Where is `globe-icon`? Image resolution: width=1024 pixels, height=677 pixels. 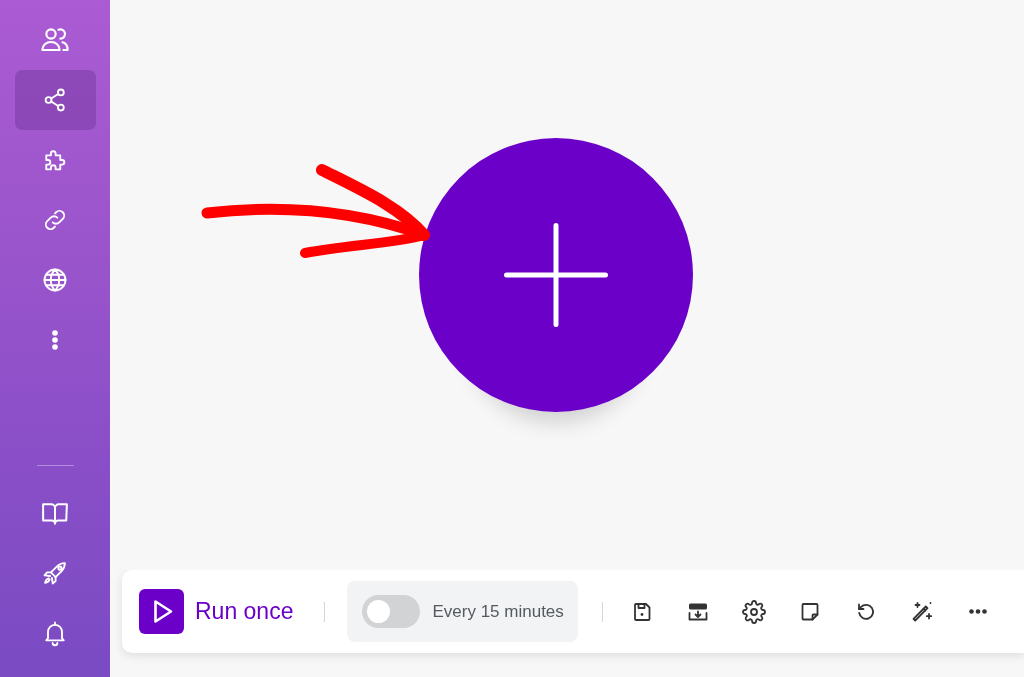 globe-icon is located at coordinates (55, 280).